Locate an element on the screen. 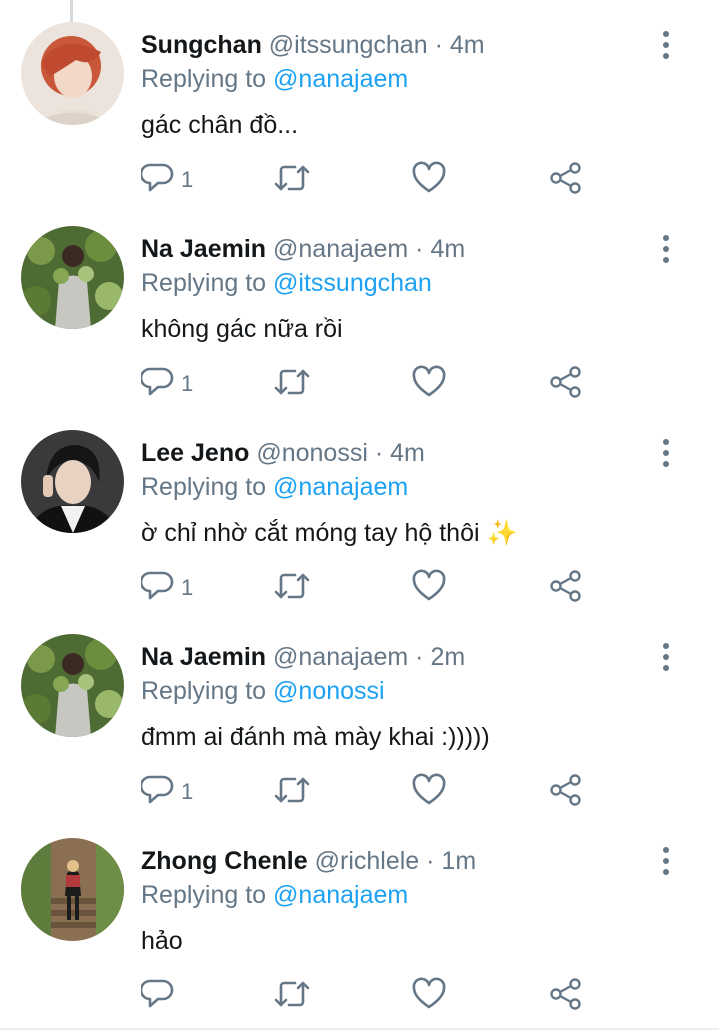  sparkles-emoji: ✨ is located at coordinates (502, 533).